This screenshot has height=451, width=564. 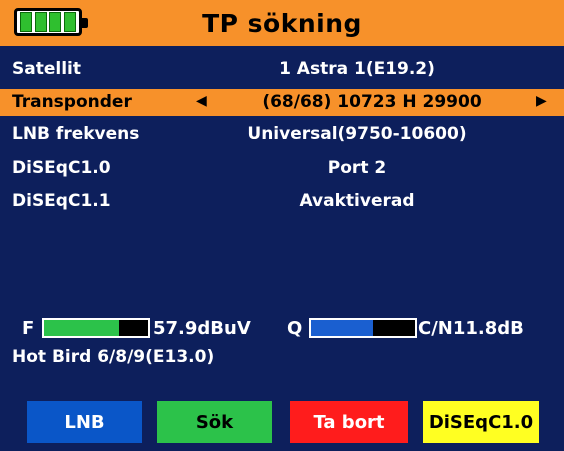 I want to click on diseqc-button: DiSEqC1.0, so click(x=481, y=422).